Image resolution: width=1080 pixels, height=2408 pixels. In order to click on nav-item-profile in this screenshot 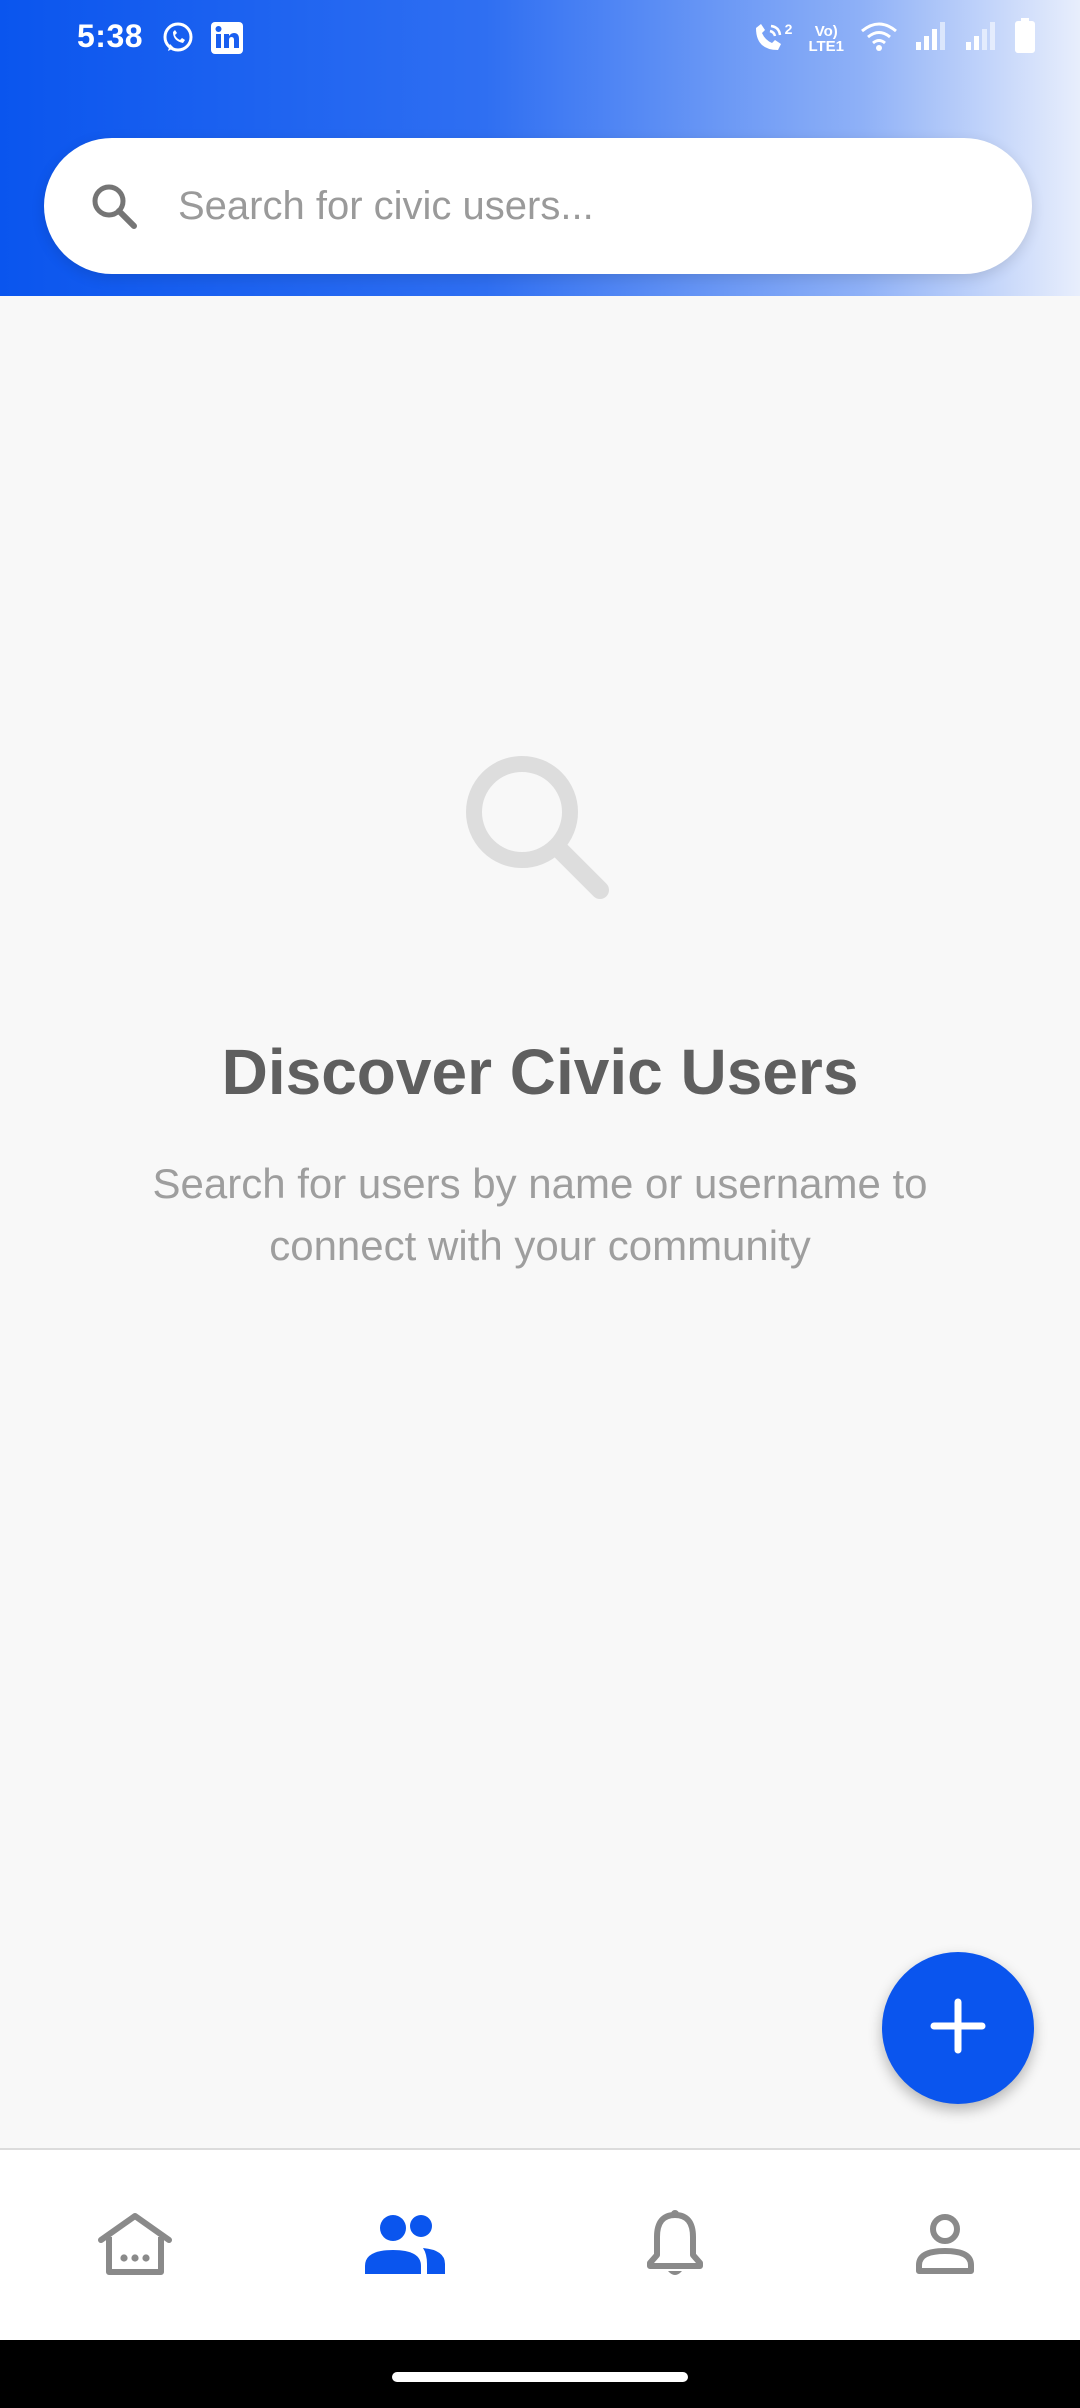, I will do `click(945, 2246)`.